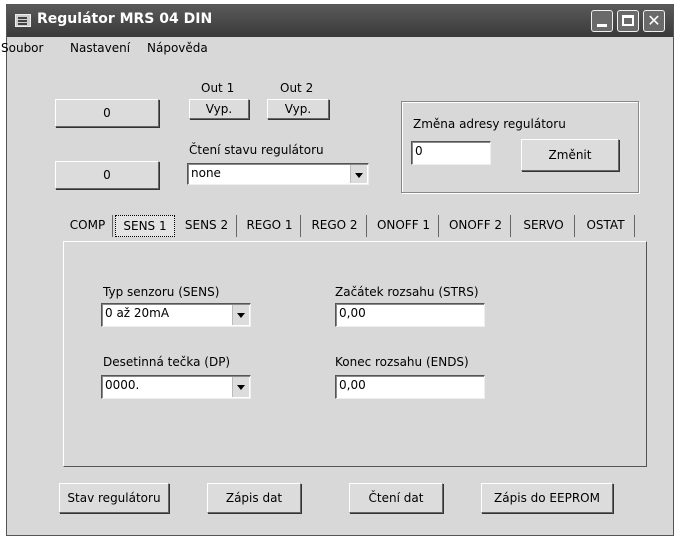  What do you see at coordinates (602, 21) in the screenshot?
I see `minimize-button` at bounding box center [602, 21].